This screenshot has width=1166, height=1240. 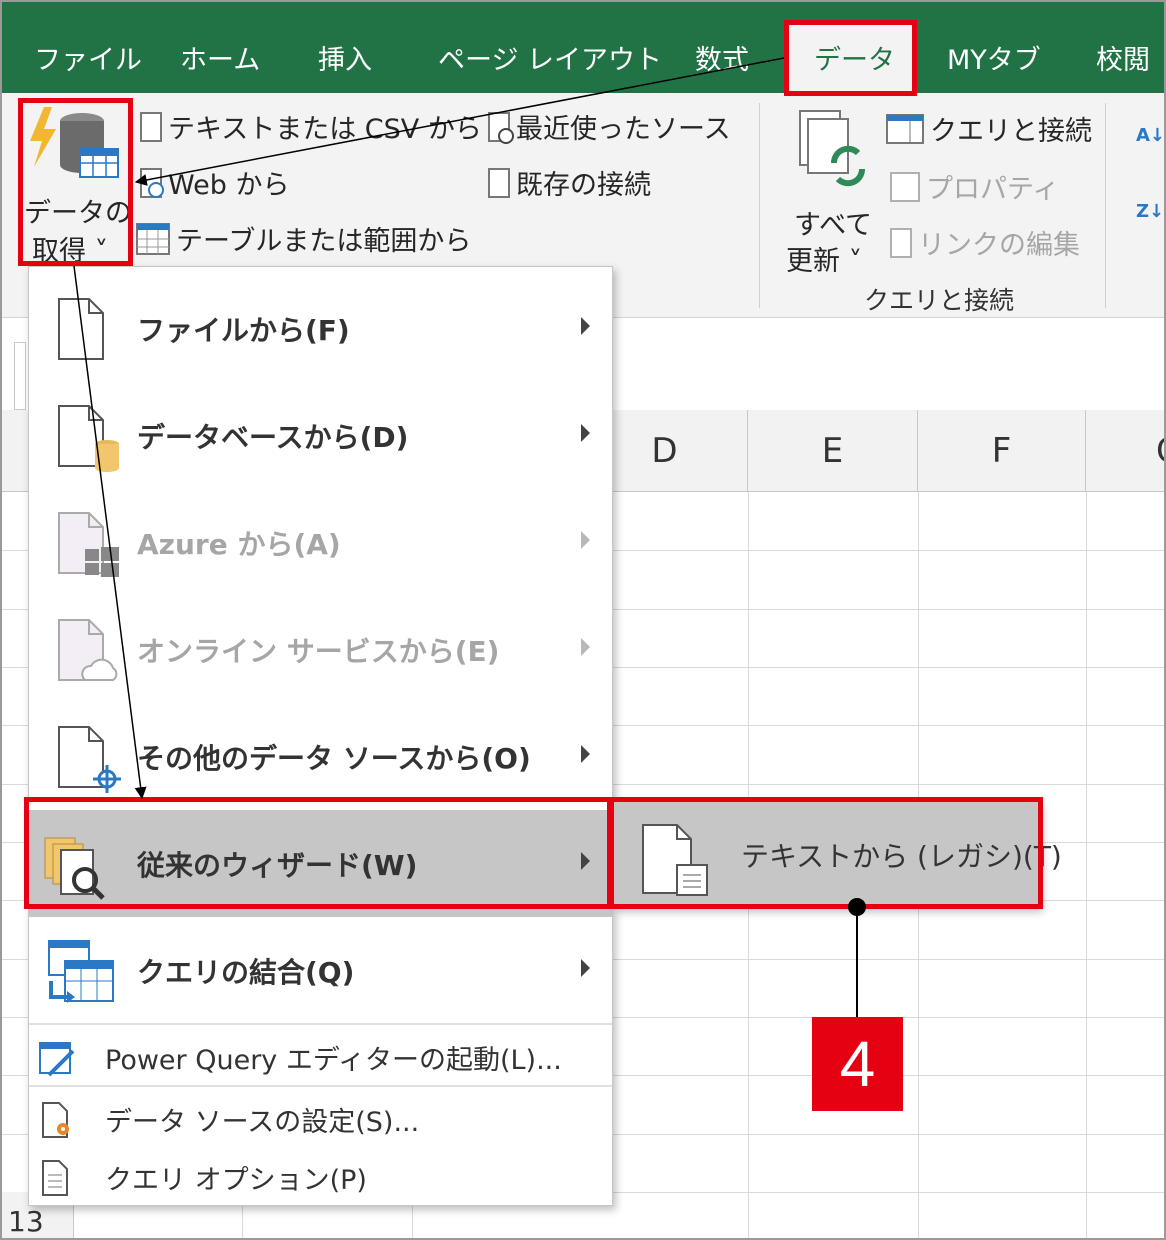 I want to click on step-number-callout: 4, so click(x=857, y=1064).